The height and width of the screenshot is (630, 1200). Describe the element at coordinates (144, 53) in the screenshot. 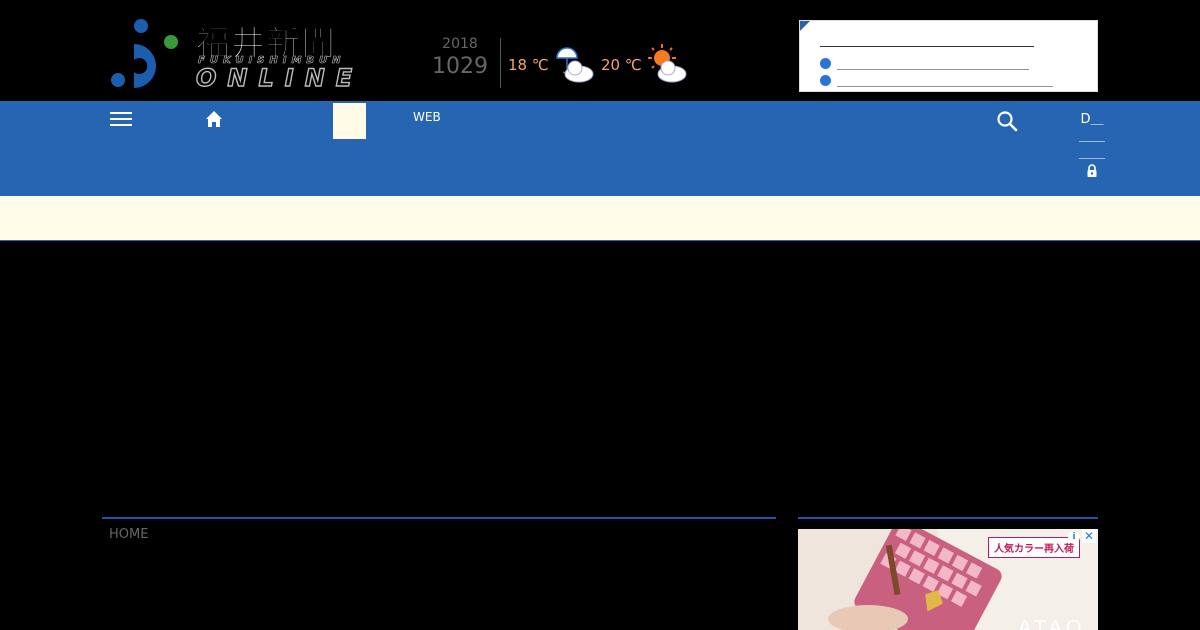

I see `logo-mark-icon` at that location.